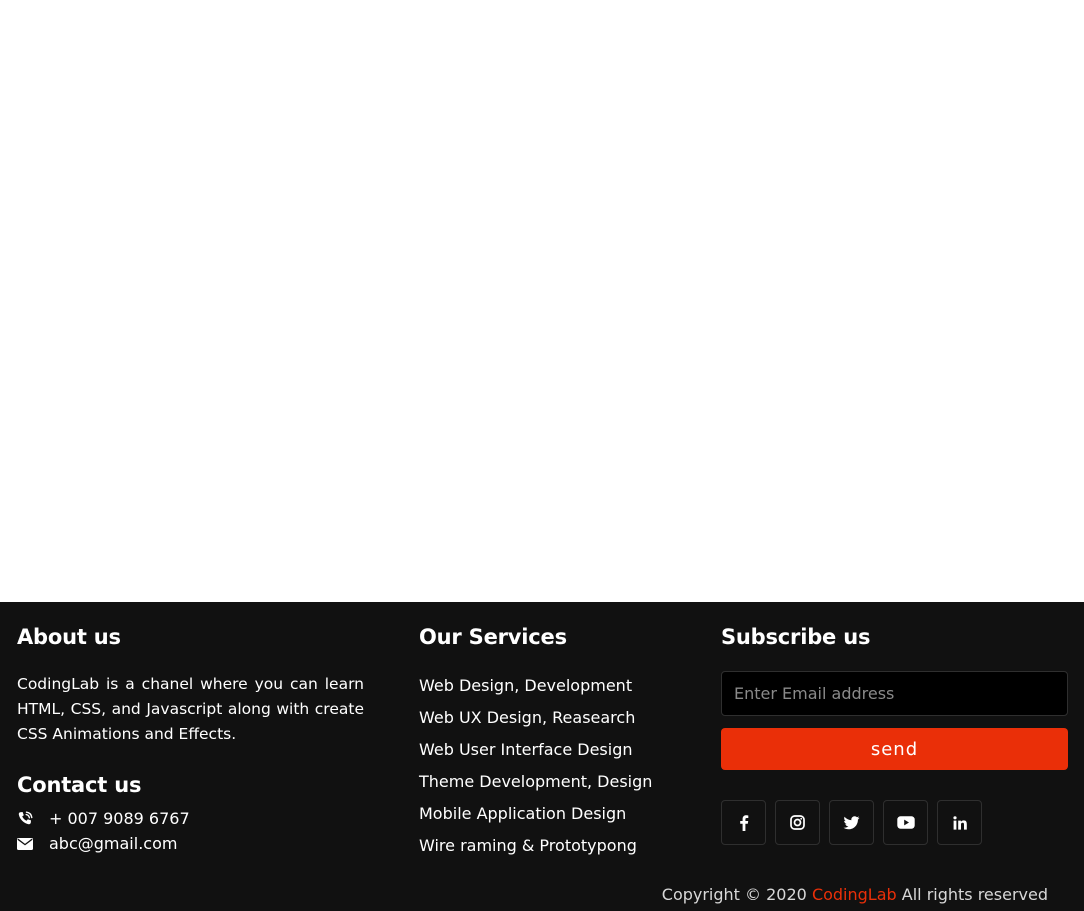 The height and width of the screenshot is (911, 1084). What do you see at coordinates (734, 894) in the screenshot?
I see `copyright-prefix: Copyright © 2020` at bounding box center [734, 894].